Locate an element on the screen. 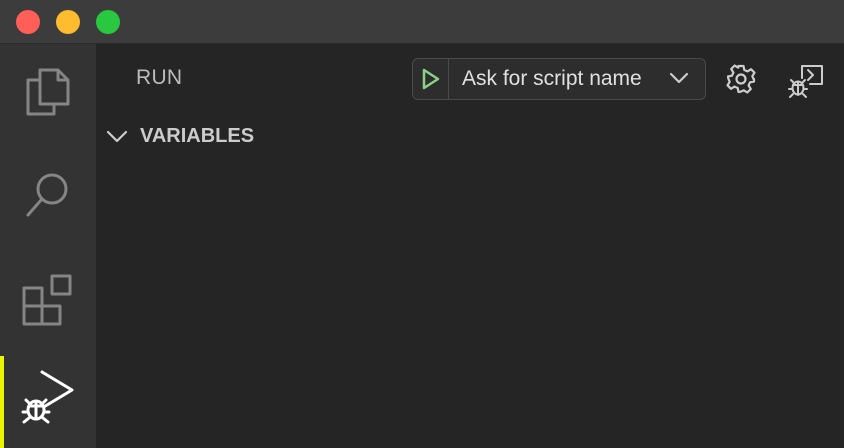 The image size is (844, 448). launch-configuration-box: Ask for script name is located at coordinates (559, 79).